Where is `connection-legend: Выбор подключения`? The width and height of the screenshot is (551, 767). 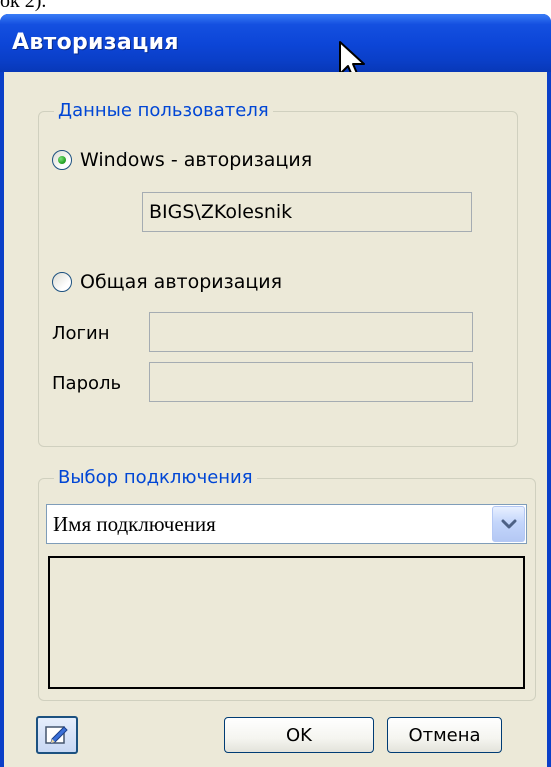 connection-legend: Выбор подключения is located at coordinates (155, 478).